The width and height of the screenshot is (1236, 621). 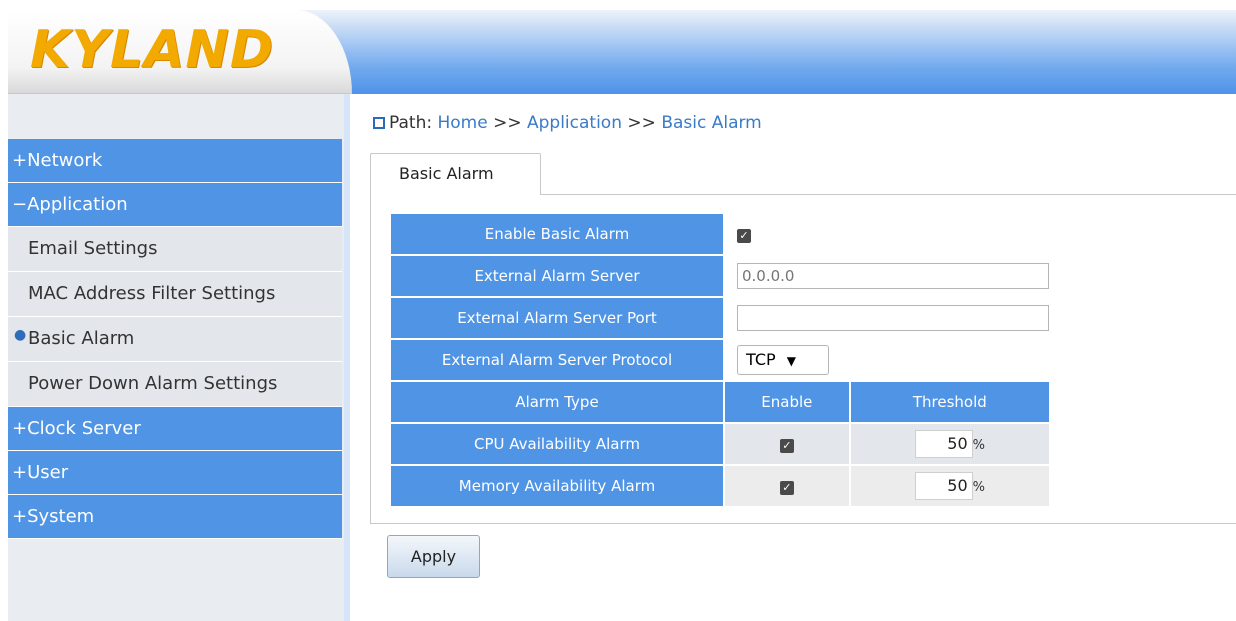 I want to click on table-row: Memory Availability Alarm ✓ 50%, so click(x=720, y=486).